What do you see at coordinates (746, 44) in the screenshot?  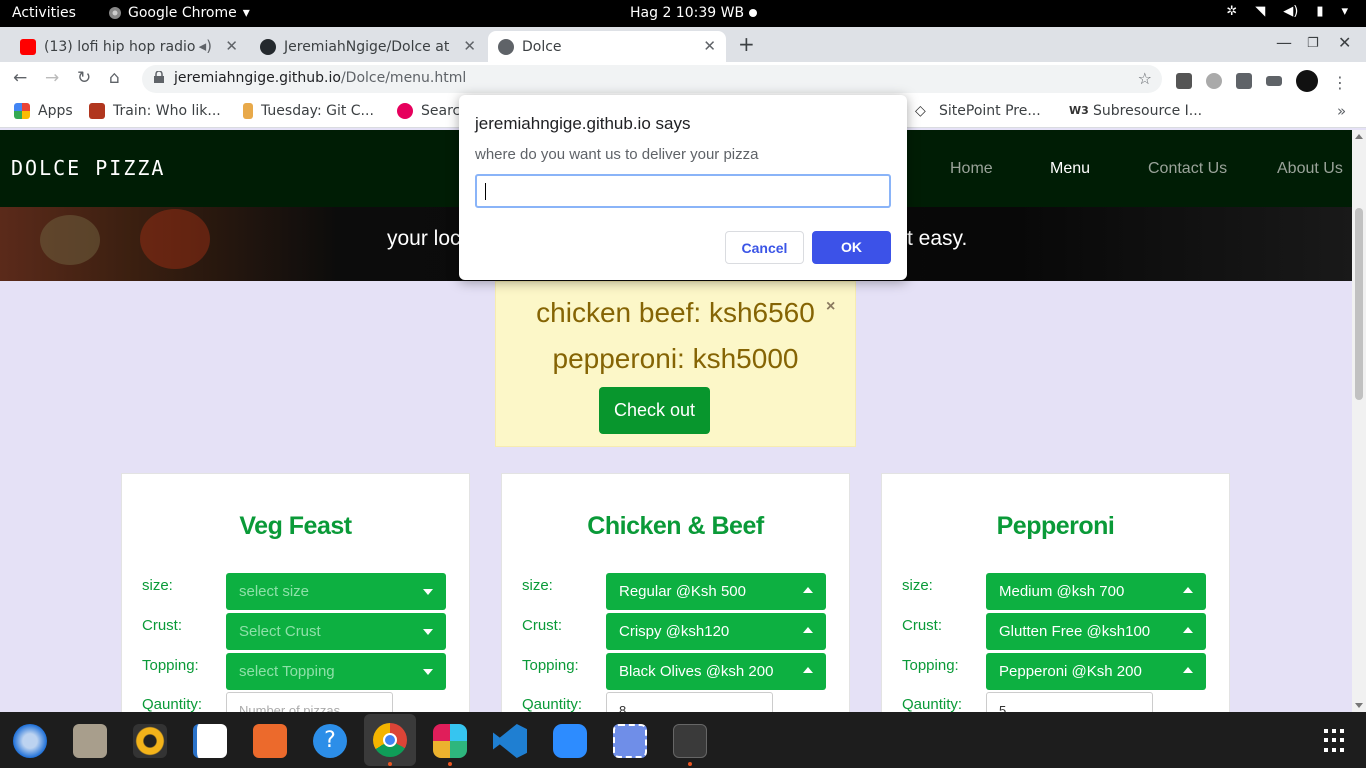 I see `new-tab-button: +` at bounding box center [746, 44].